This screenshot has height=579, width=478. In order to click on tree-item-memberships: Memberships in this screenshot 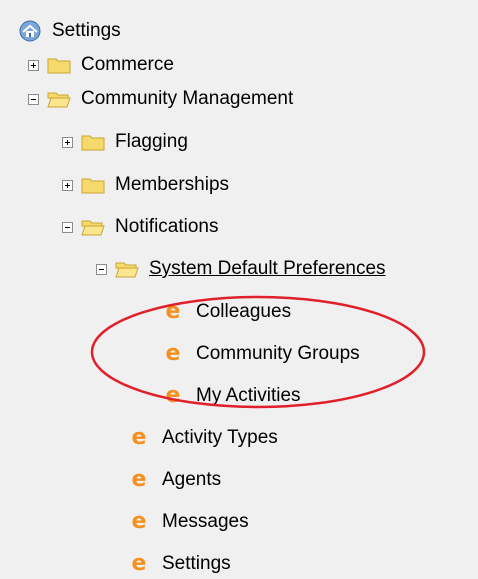, I will do `click(145, 185)`.